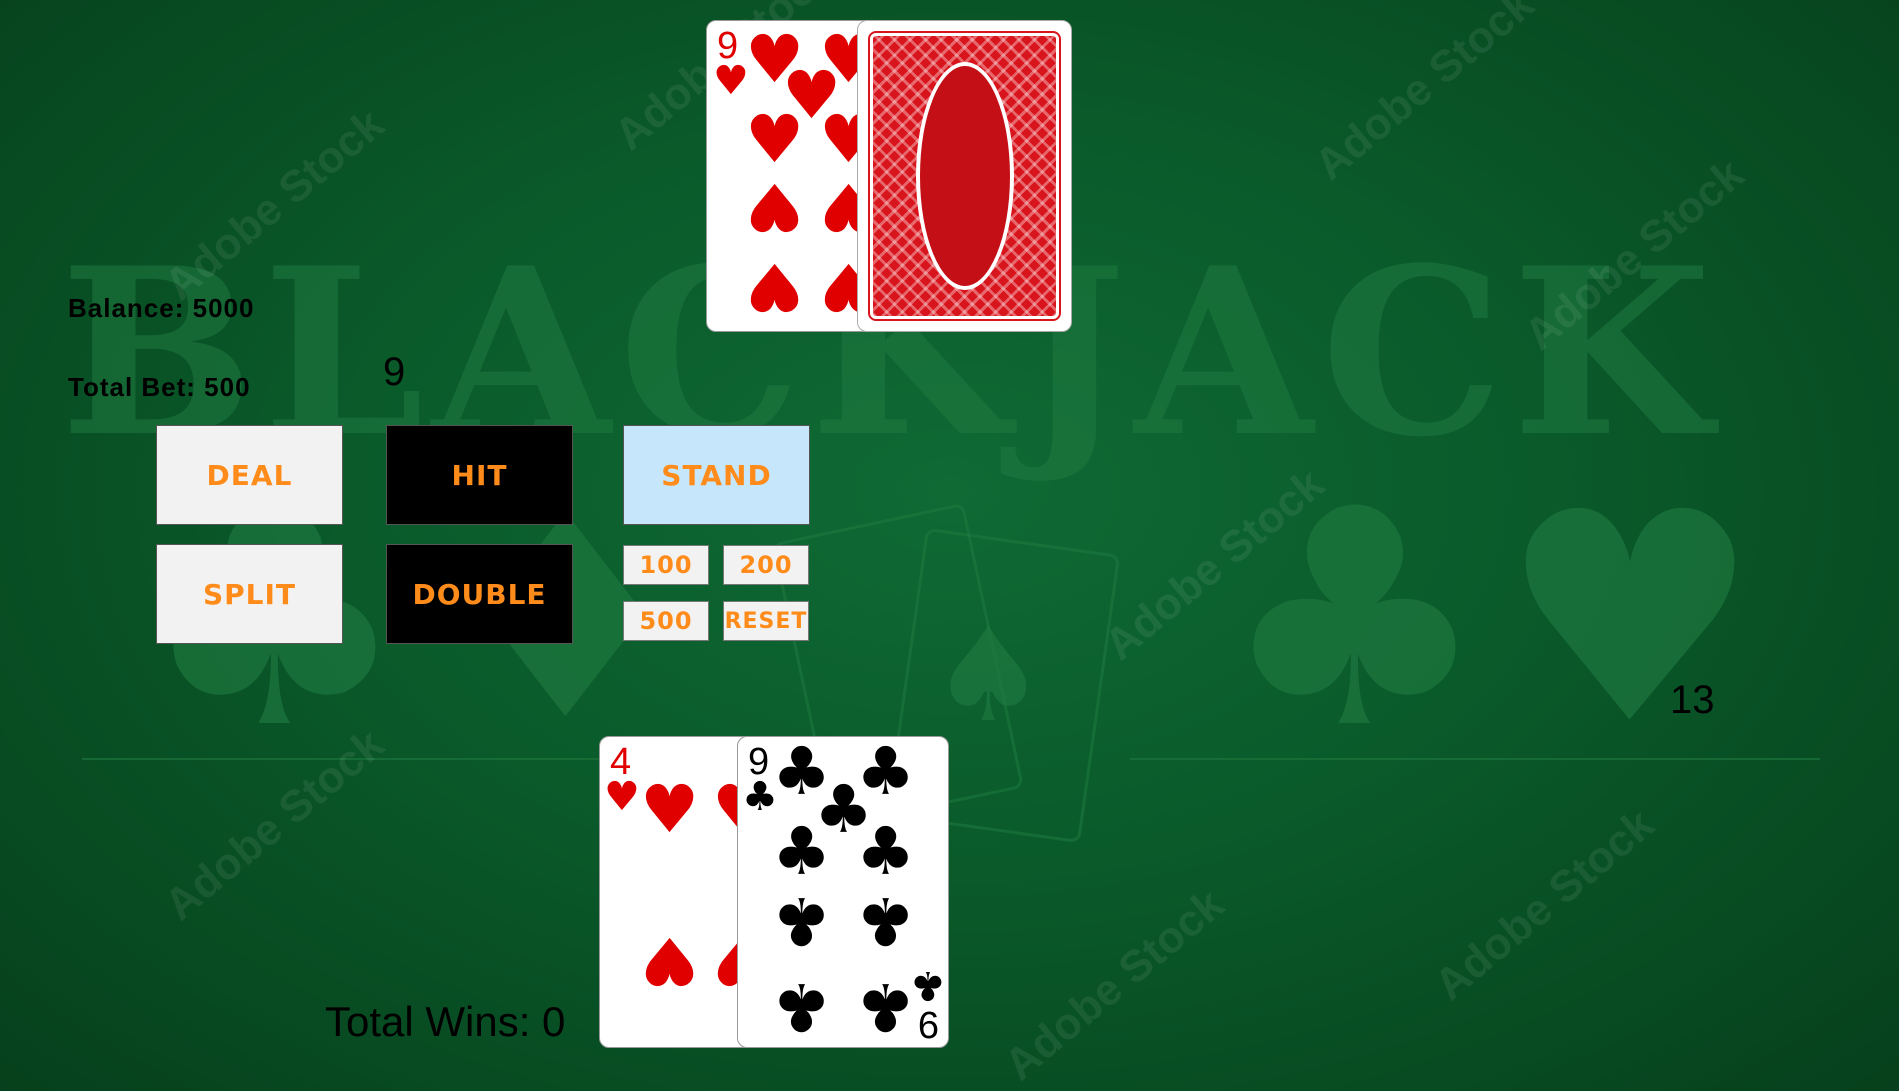 This screenshot has width=1899, height=1091. What do you see at coordinates (479, 475) in the screenshot?
I see `hit-button: Hit` at bounding box center [479, 475].